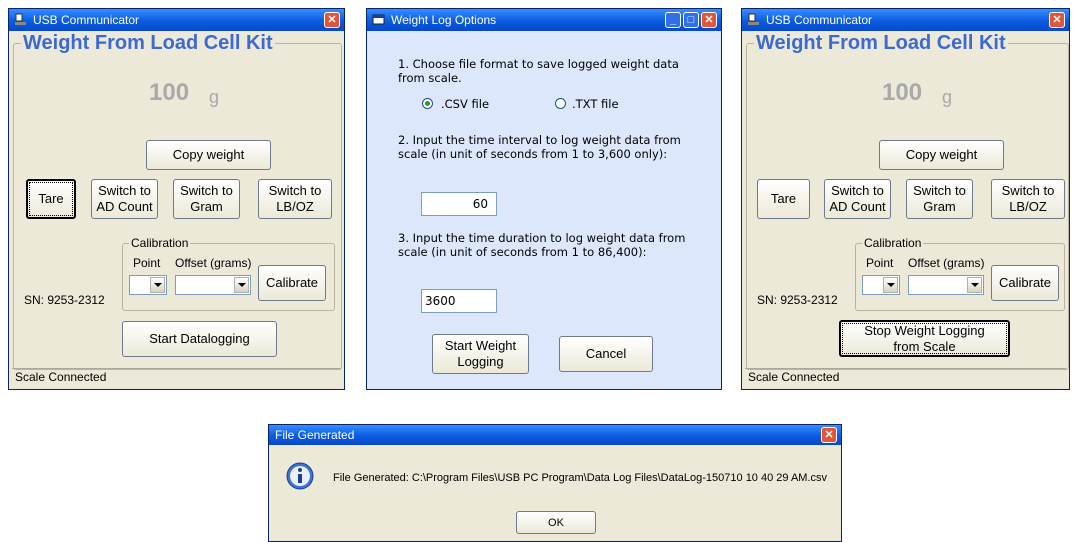 The image size is (1076, 542). I want to click on txt-radio, so click(560, 103).